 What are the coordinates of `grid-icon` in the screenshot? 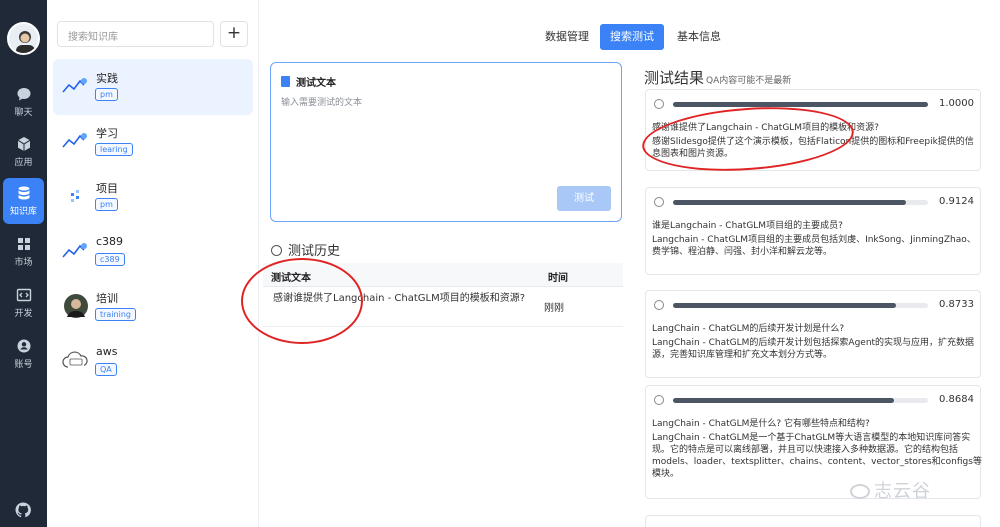 It's located at (23, 244).